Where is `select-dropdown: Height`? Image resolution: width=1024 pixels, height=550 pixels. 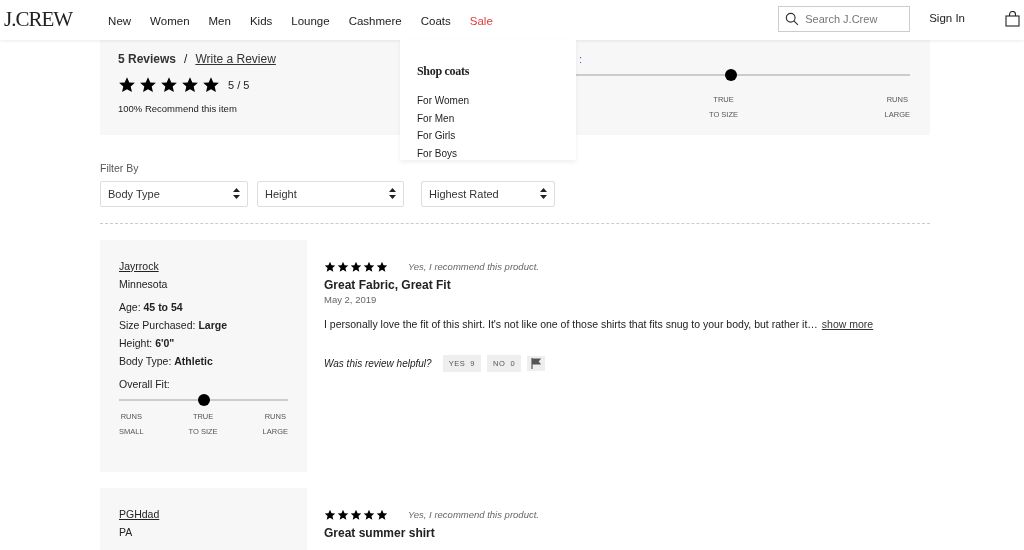
select-dropdown: Height is located at coordinates (330, 193).